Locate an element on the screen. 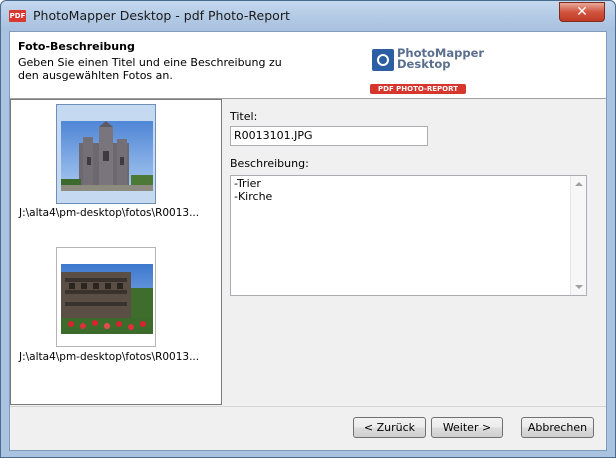 The height and width of the screenshot is (458, 616). camera-icon is located at coordinates (383, 60).